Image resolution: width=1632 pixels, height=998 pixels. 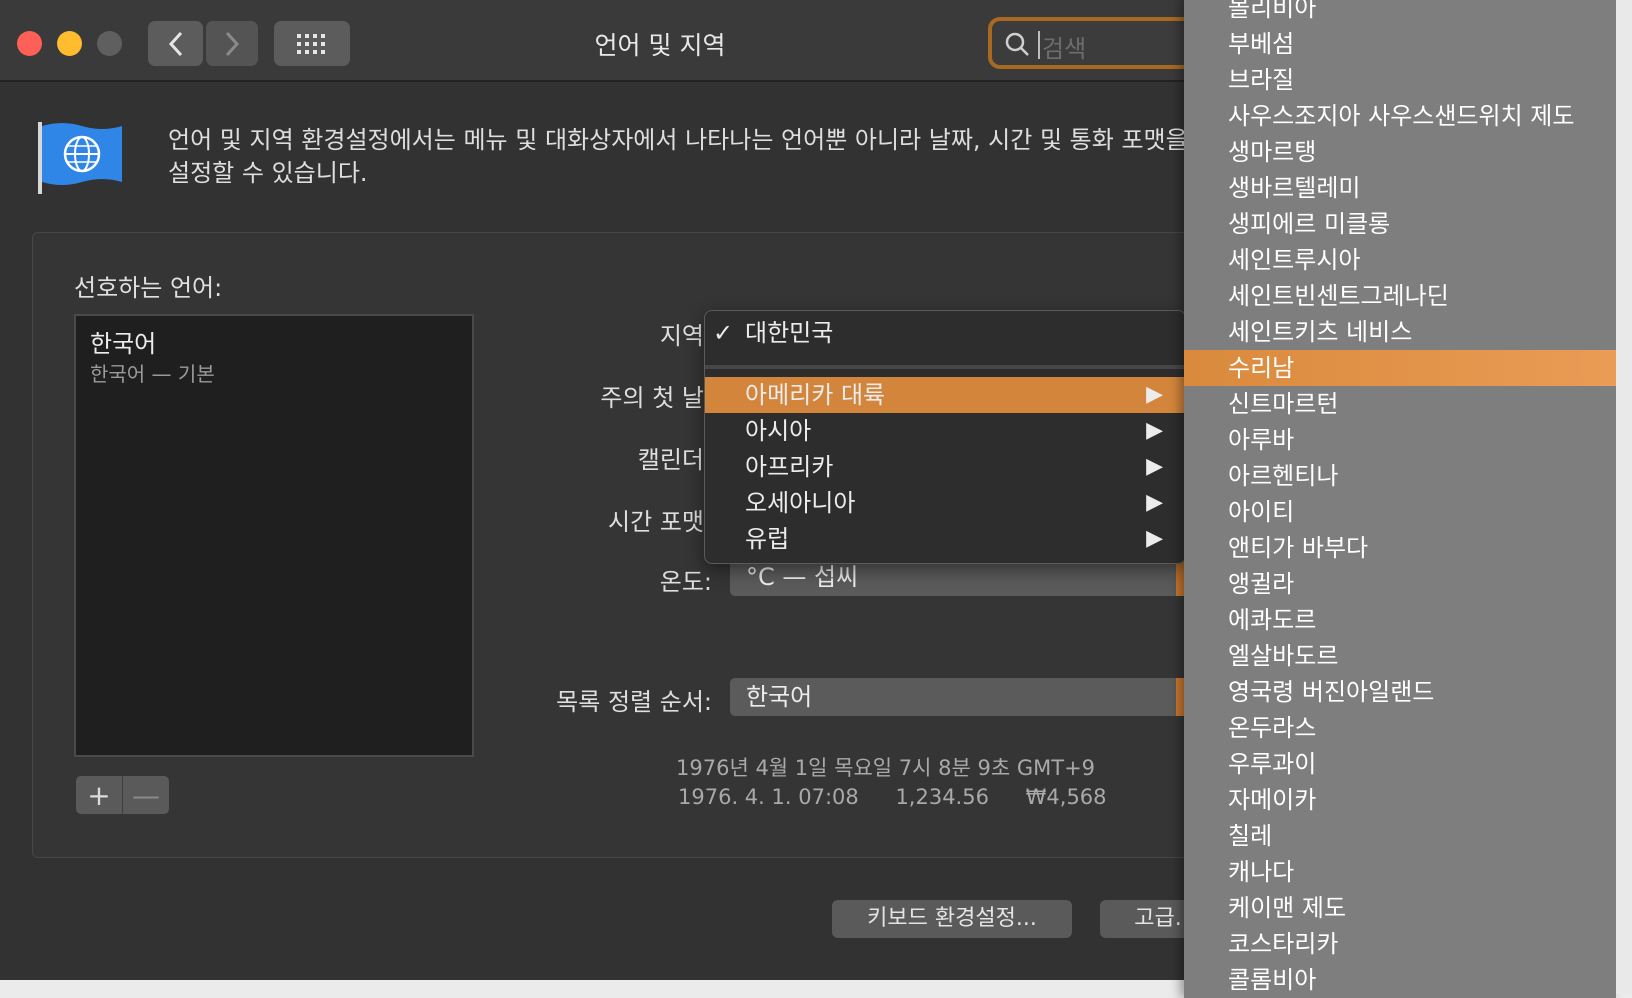 What do you see at coordinates (779, 697) in the screenshot?
I see `sort-order-value: 한국어` at bounding box center [779, 697].